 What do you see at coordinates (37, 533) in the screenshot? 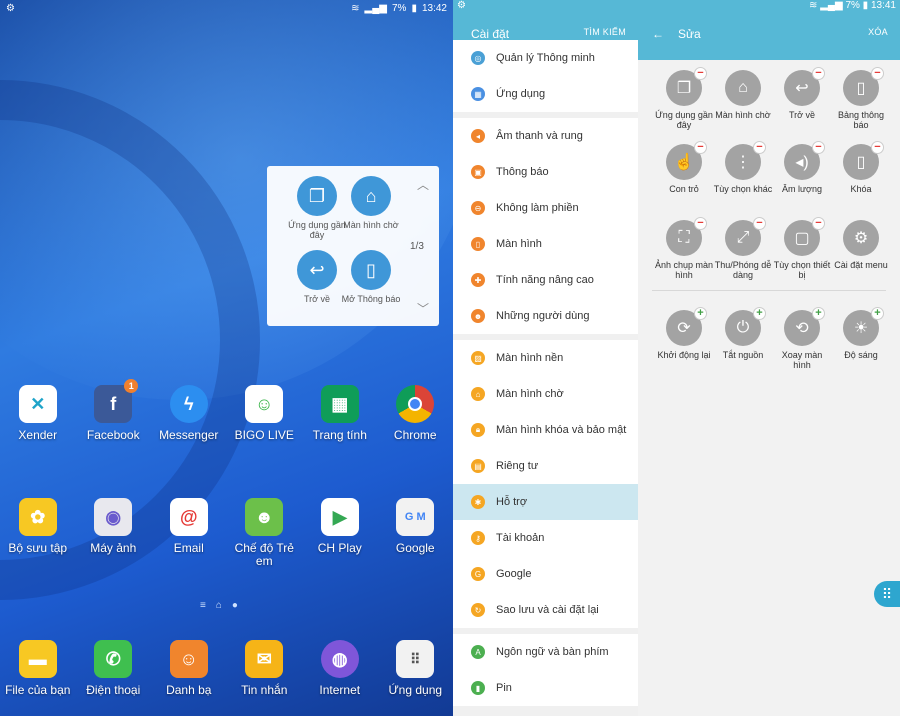
I see `app-gallery: ✿ Bộ sưu tập` at bounding box center [37, 533].